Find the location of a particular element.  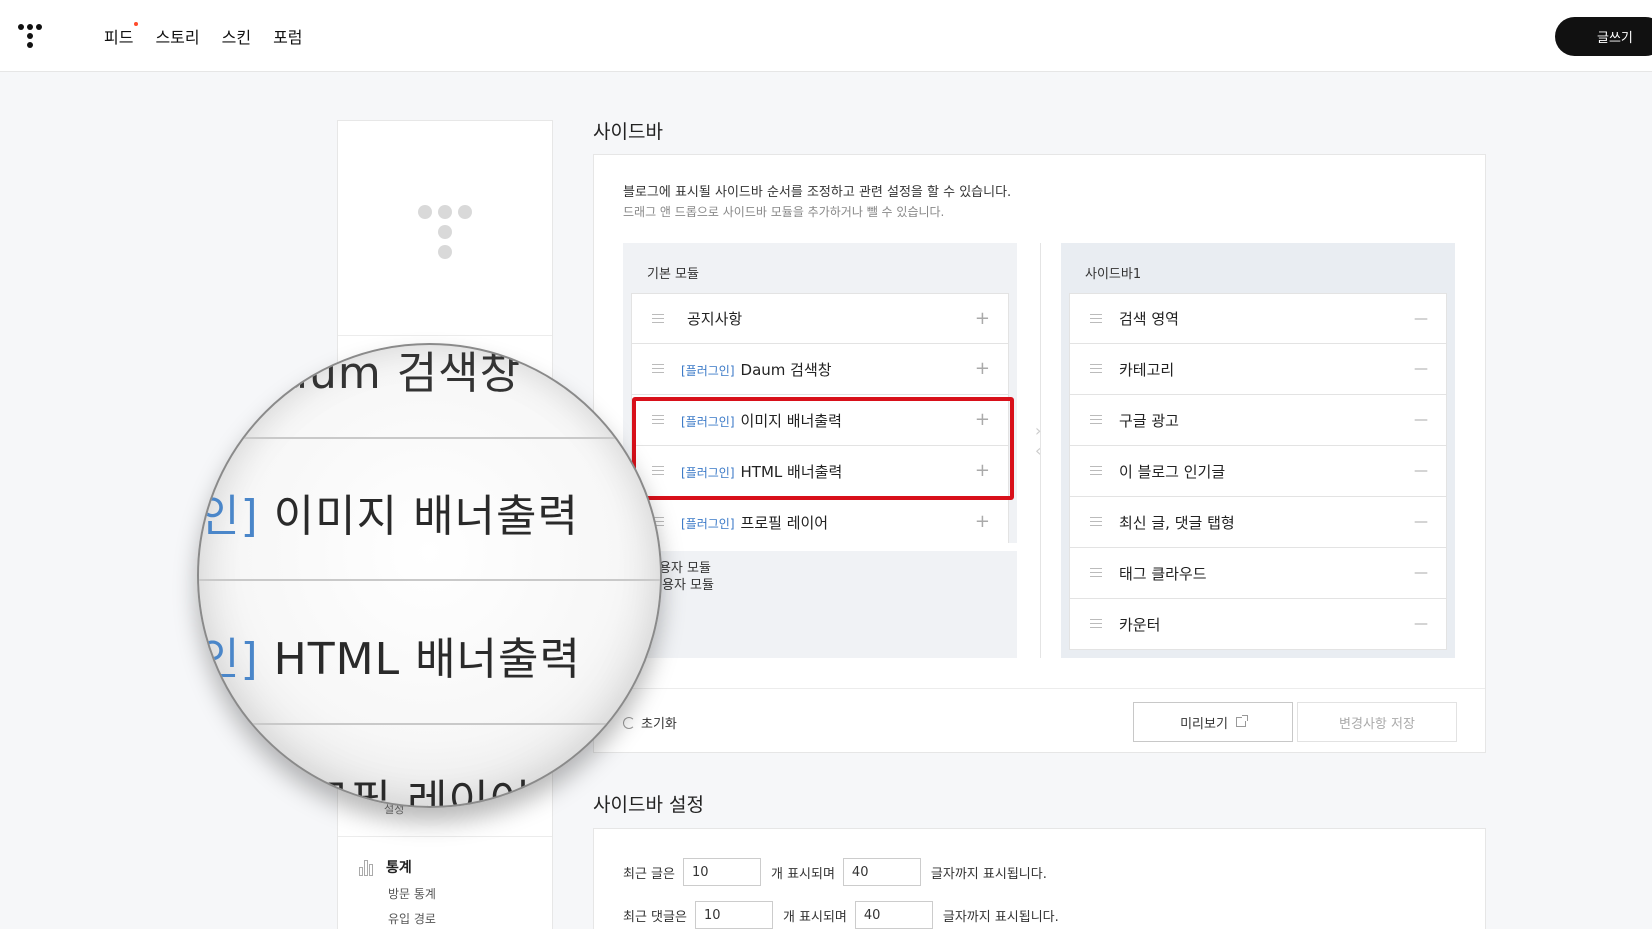

module-row: [플러그인] 이미지 배너출력 + is located at coordinates (820, 420).